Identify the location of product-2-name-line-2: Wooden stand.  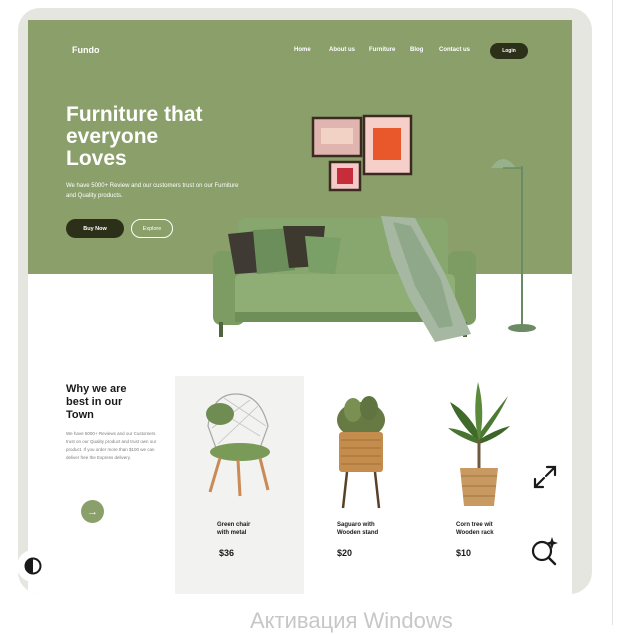
(358, 533).